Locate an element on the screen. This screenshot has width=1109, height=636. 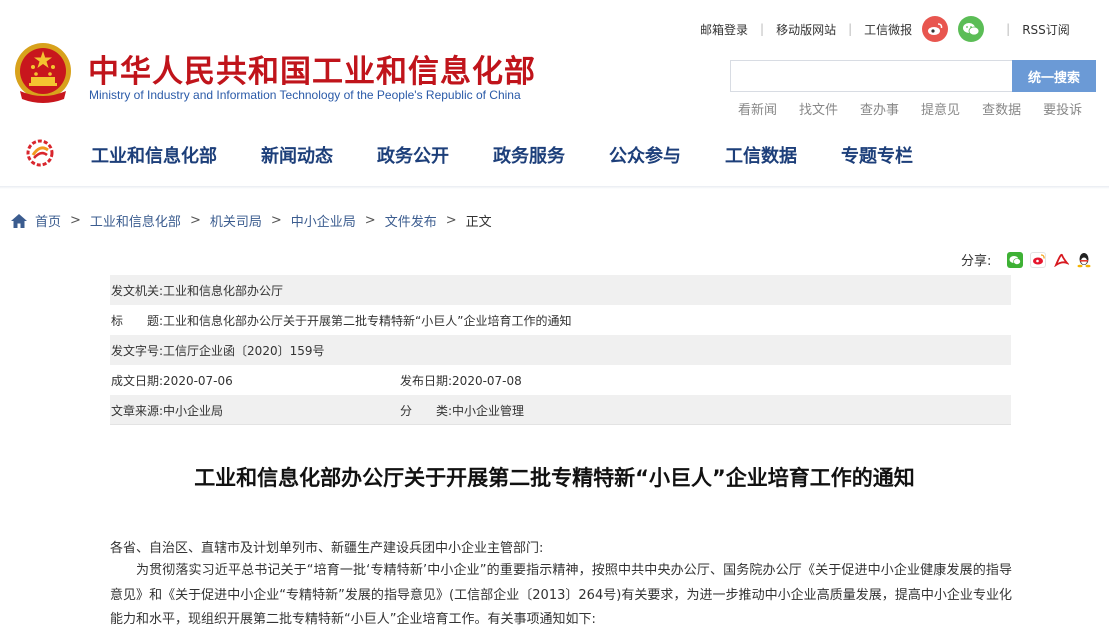
meta-source-label: 文章来源: is located at coordinates (137, 410).